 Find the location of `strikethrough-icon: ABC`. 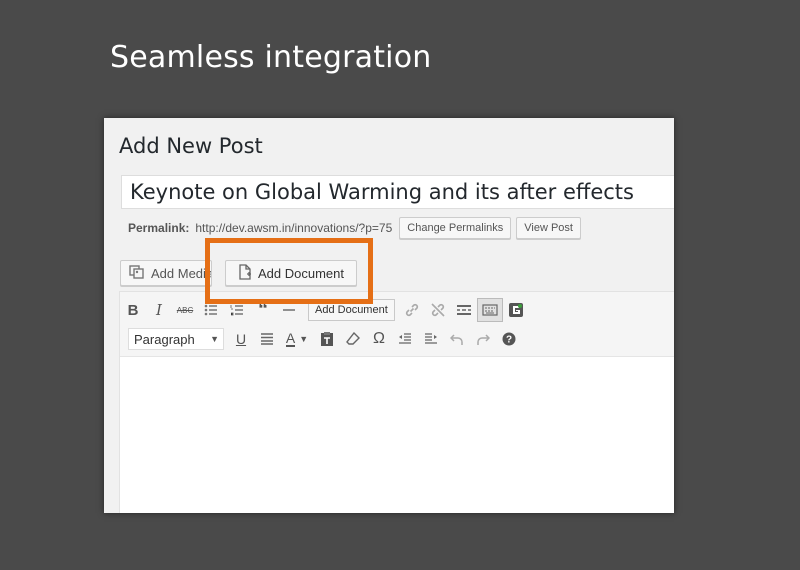

strikethrough-icon: ABC is located at coordinates (185, 310).